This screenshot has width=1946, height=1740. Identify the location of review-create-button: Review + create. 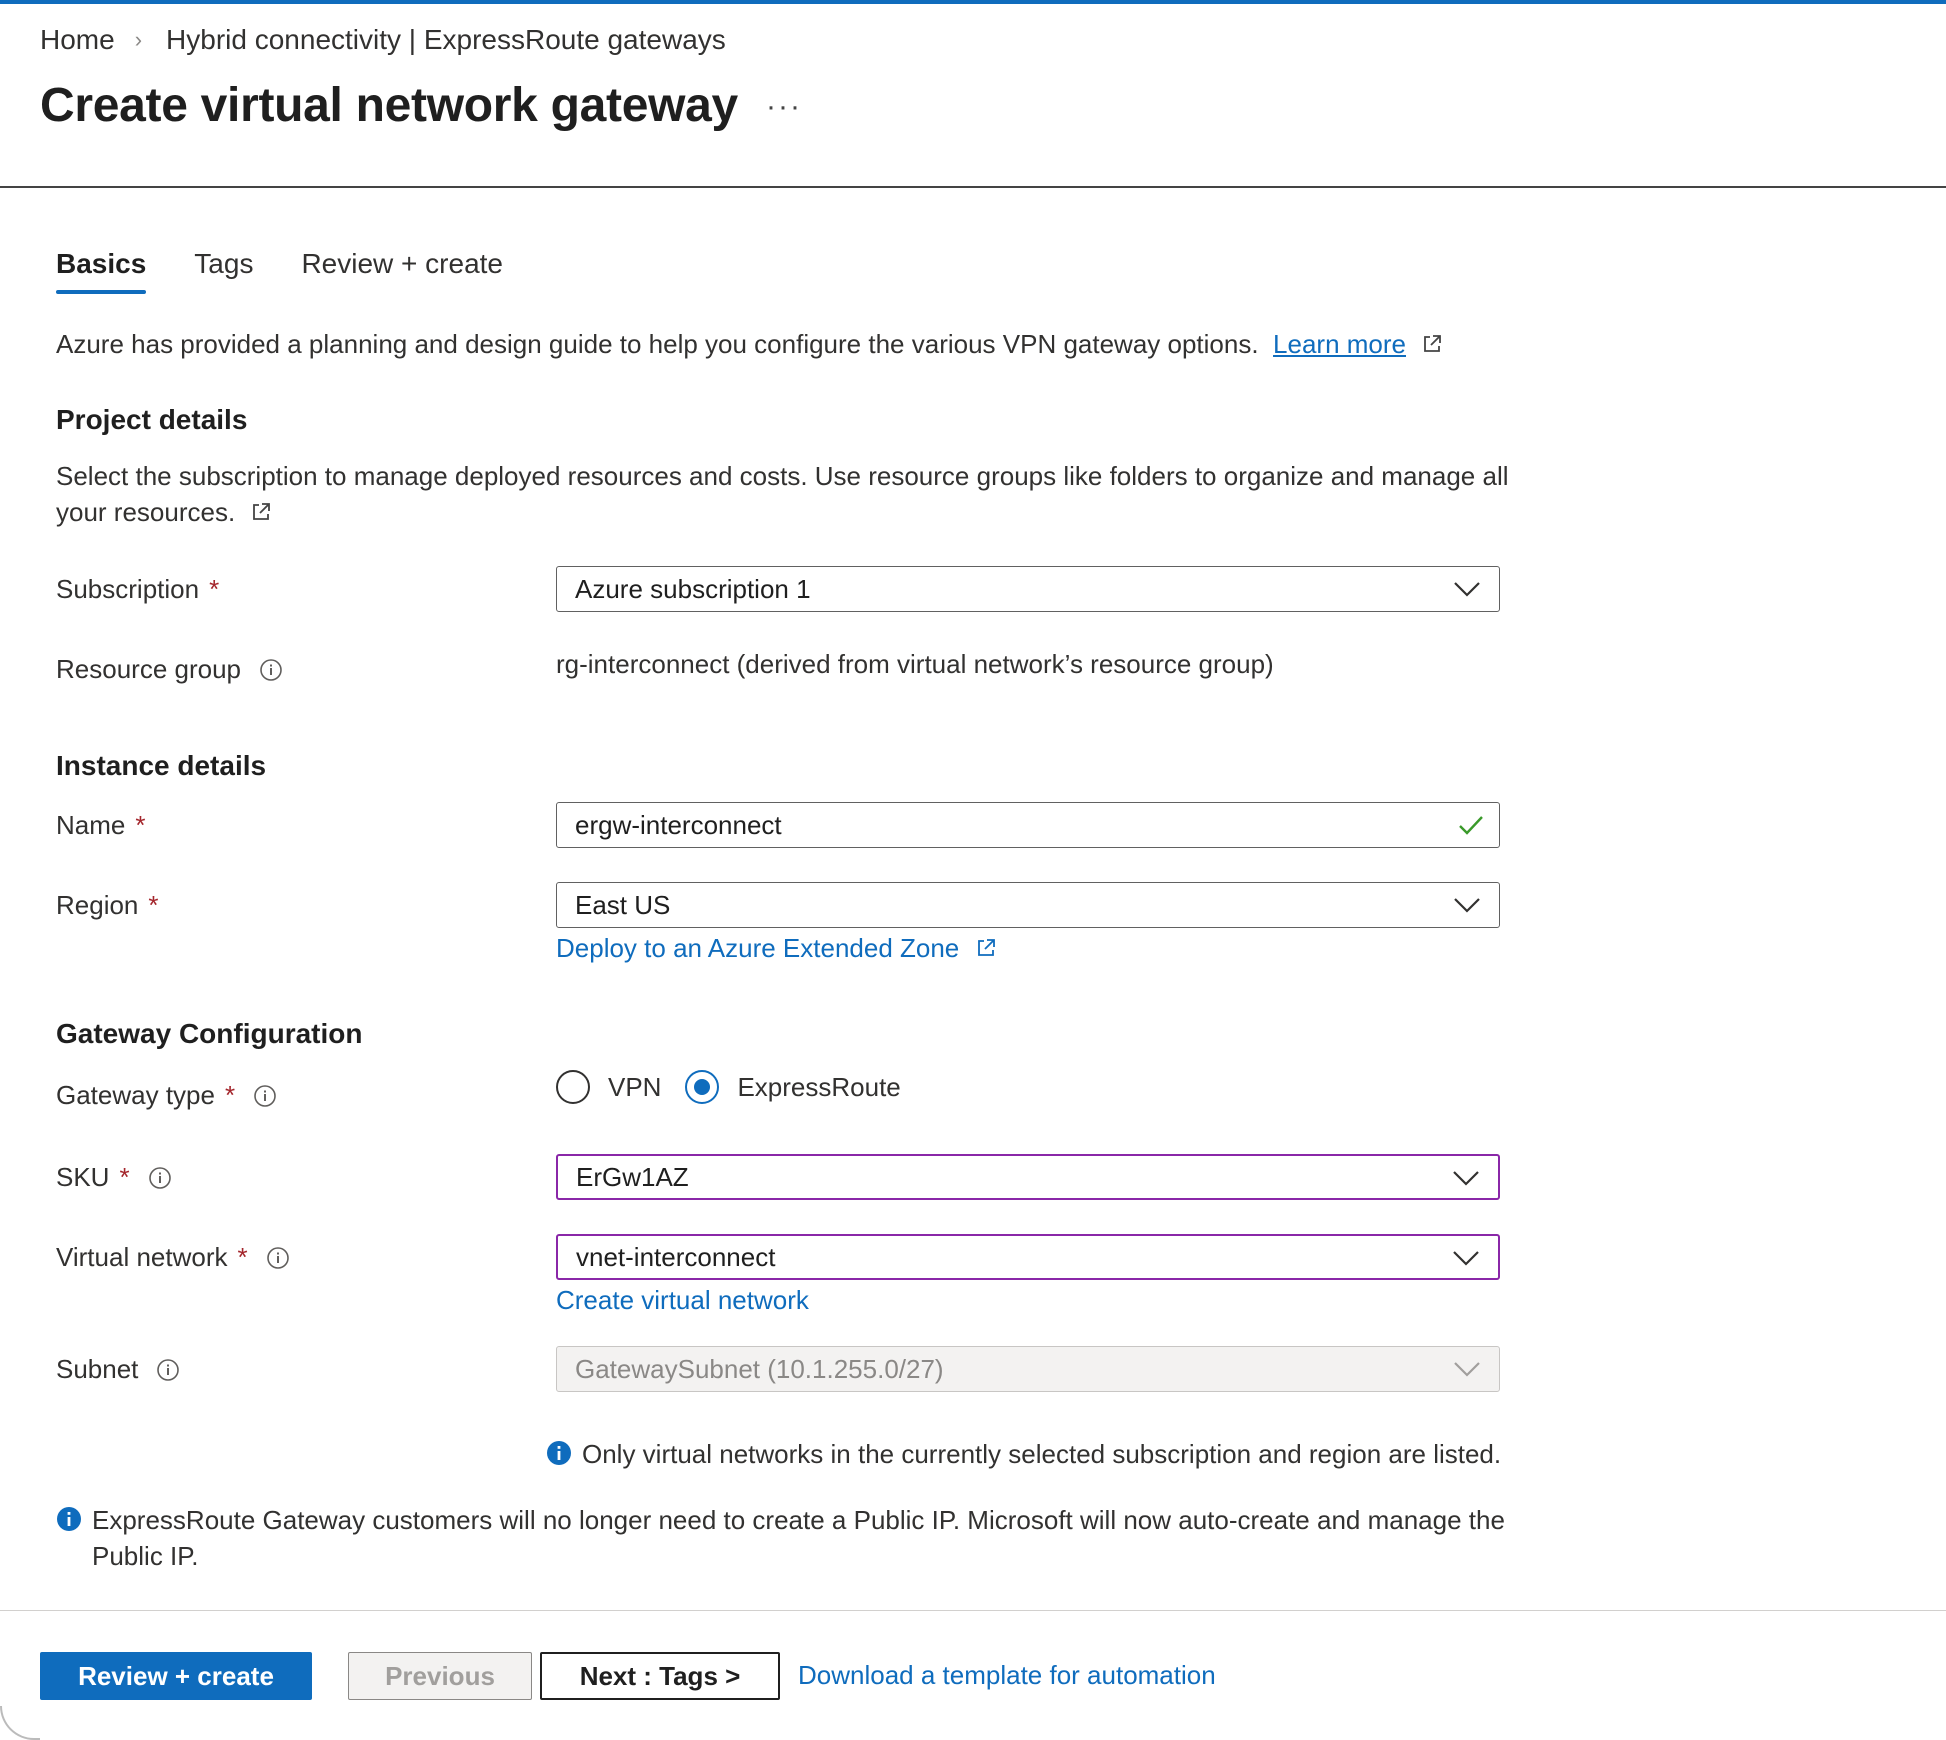
(176, 1676).